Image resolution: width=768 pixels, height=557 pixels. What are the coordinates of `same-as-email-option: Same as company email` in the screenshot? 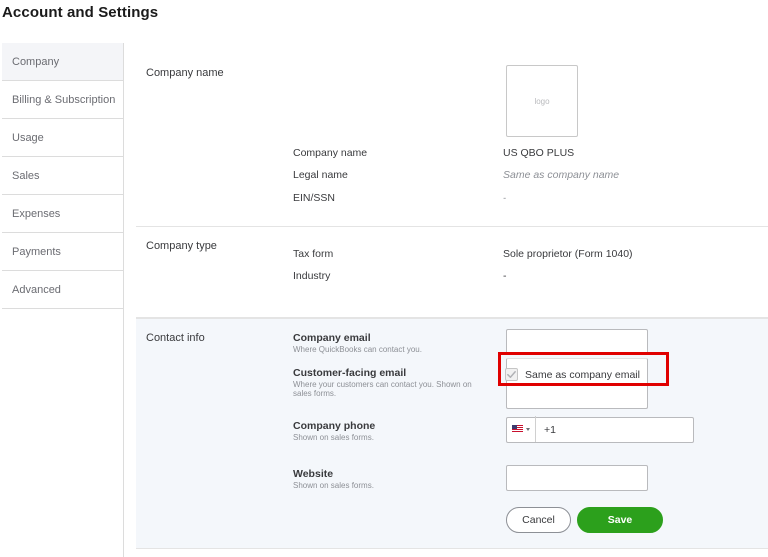 It's located at (571, 374).